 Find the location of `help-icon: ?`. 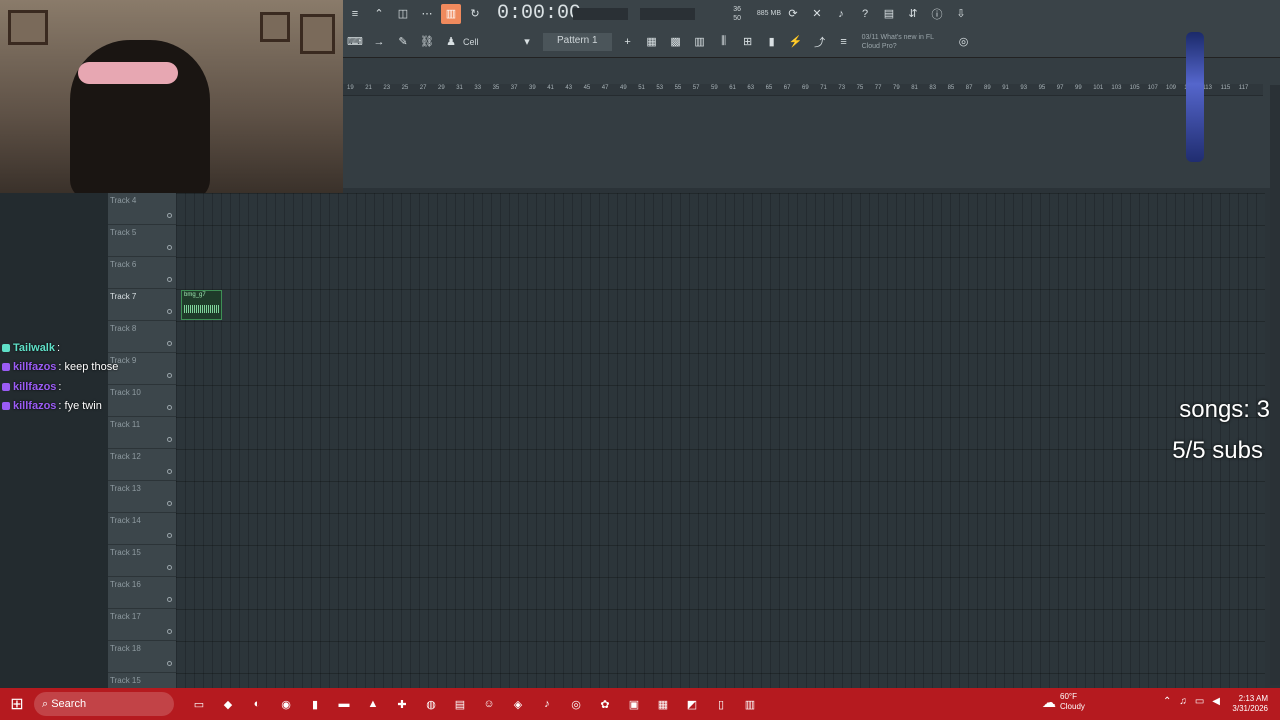

help-icon: ? is located at coordinates (865, 14).